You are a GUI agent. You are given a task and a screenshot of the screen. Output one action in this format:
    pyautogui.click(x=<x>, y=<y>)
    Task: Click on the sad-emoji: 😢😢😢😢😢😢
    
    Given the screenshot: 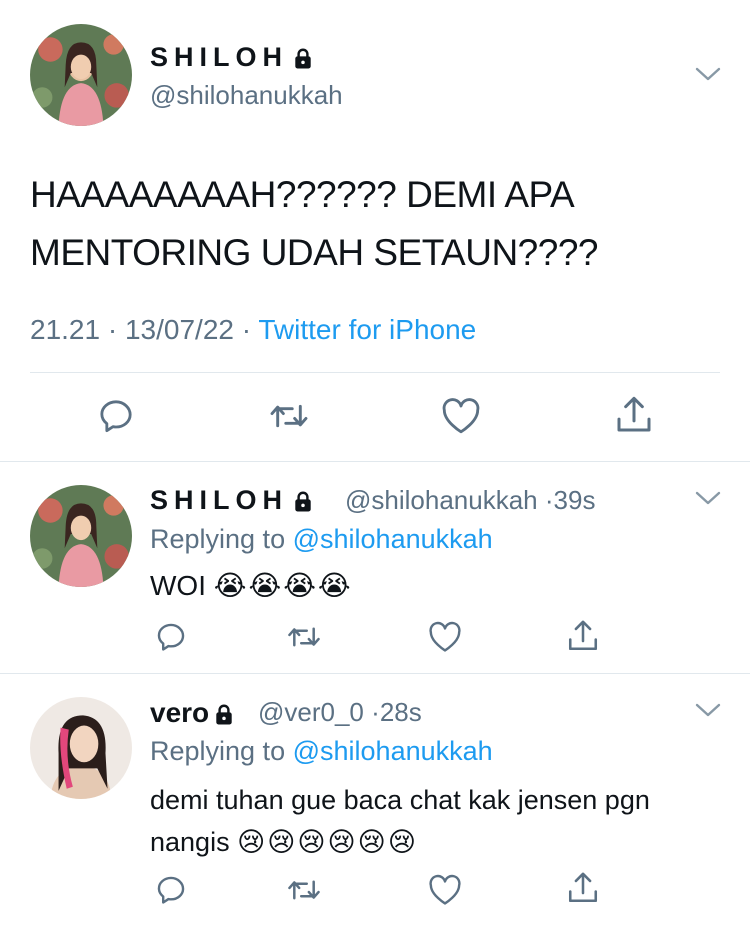 What is the action you would take?
    pyautogui.click(x=327, y=842)
    